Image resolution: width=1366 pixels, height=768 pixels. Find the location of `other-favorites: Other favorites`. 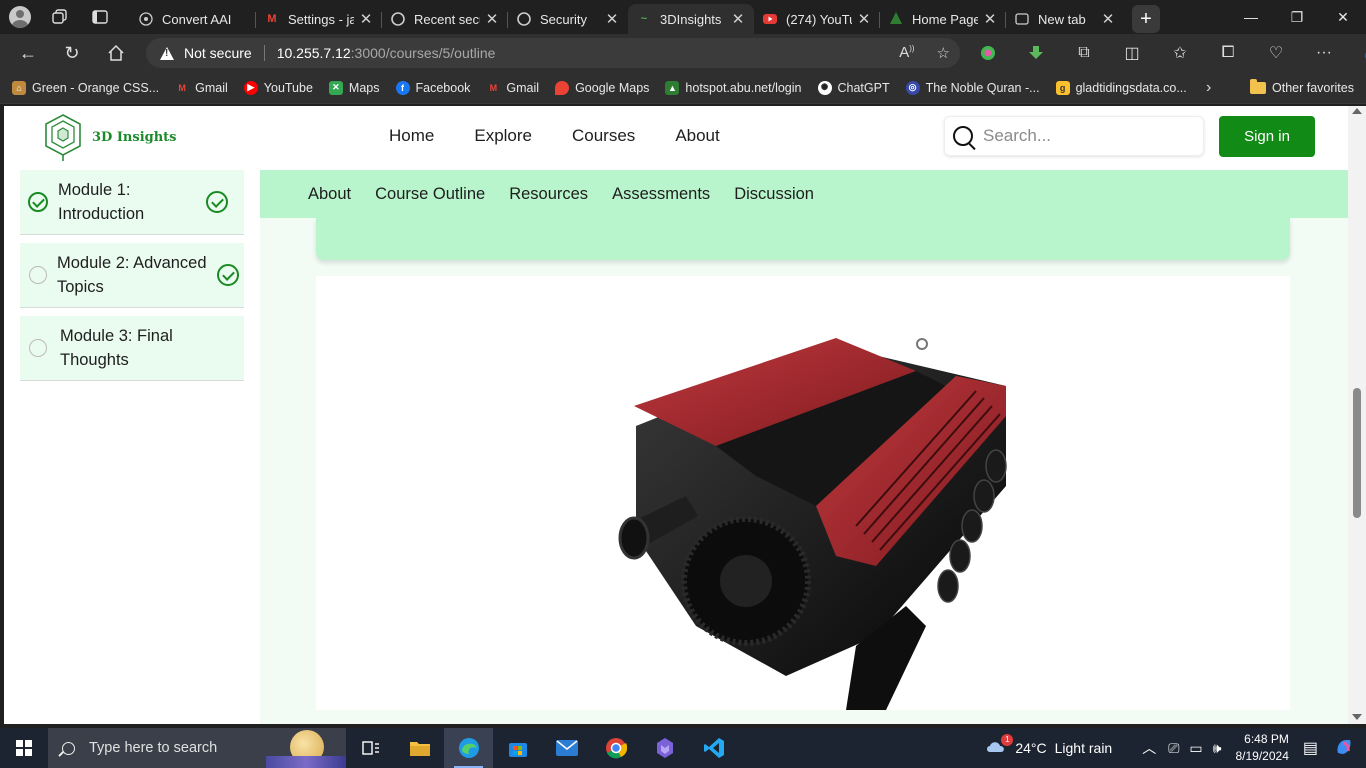

other-favorites: Other favorites is located at coordinates (1302, 86).